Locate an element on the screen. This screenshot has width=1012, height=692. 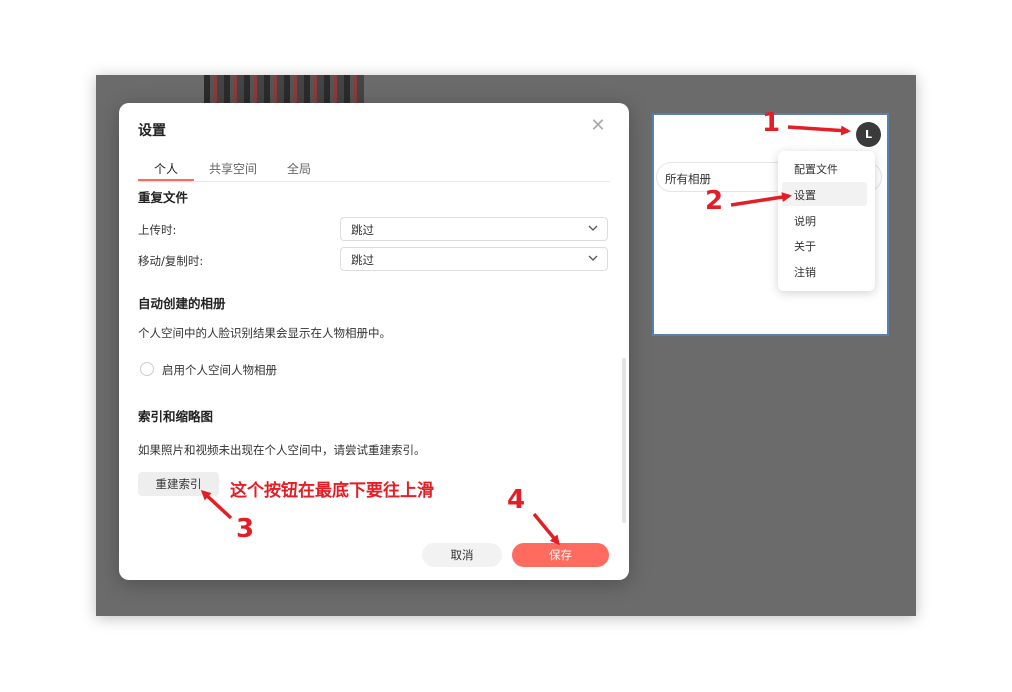
arrow-to-save-button is located at coordinates (546, 529).